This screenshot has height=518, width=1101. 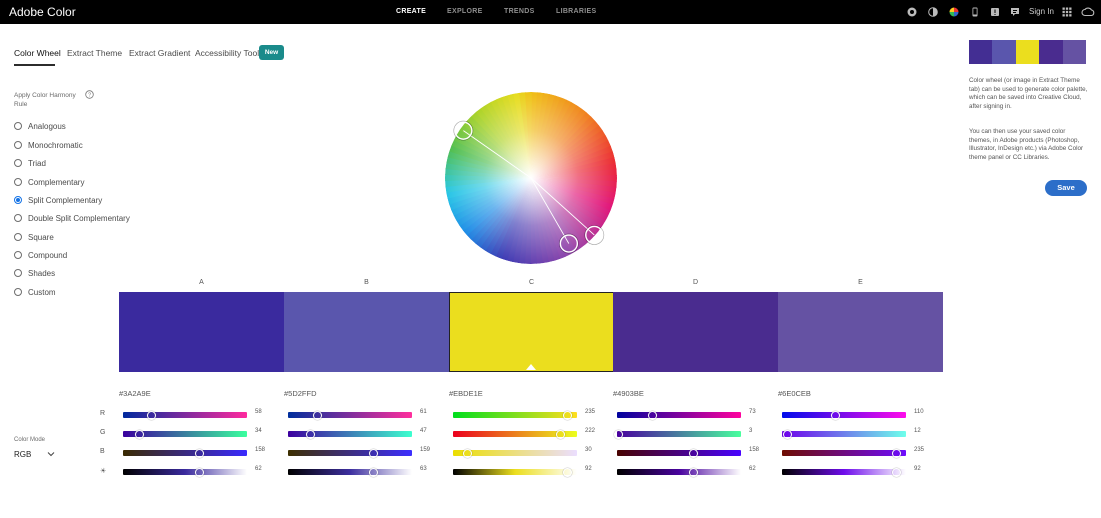 What do you see at coordinates (995, 12) in the screenshot?
I see `alert-icon` at bounding box center [995, 12].